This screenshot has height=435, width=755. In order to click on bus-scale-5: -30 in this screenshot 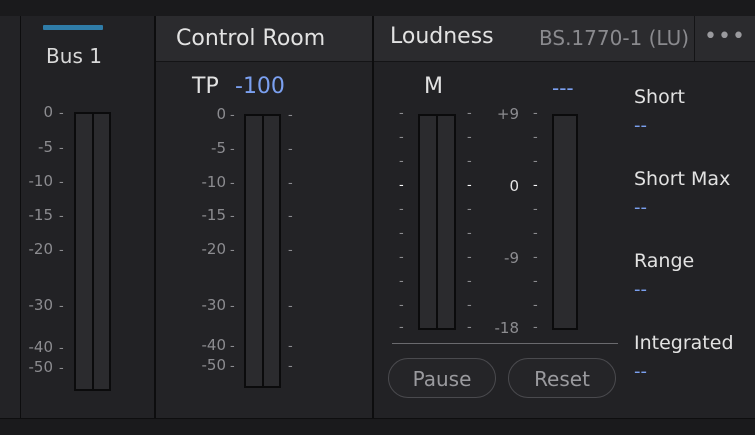, I will do `click(41, 305)`.